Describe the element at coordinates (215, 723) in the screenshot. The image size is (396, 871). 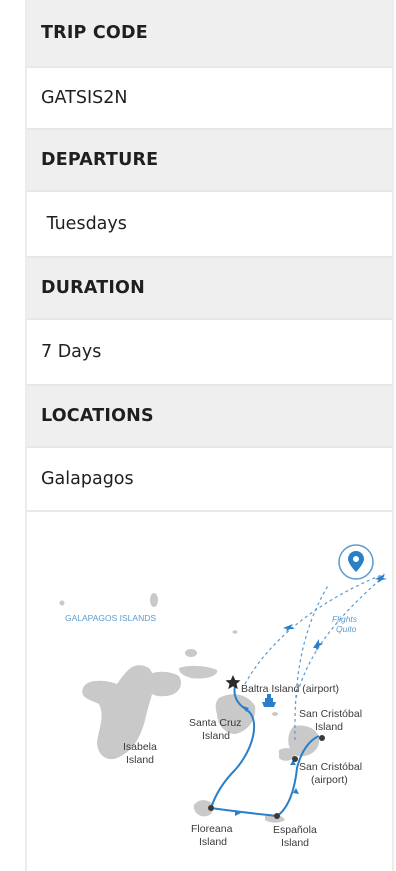
I see `santa-cruz-label: Santa Cruz` at that location.